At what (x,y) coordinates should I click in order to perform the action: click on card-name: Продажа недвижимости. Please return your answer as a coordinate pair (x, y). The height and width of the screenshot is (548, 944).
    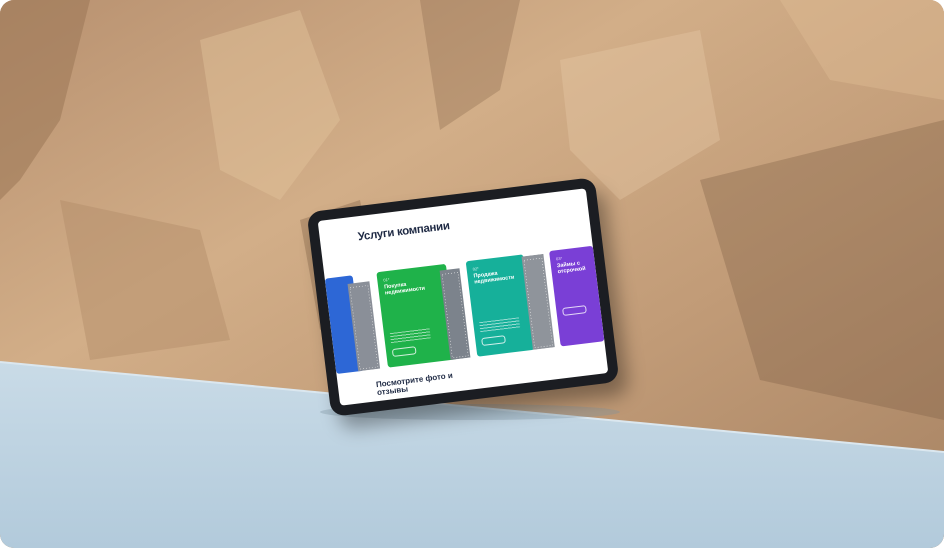
    Looking at the image, I should click on (494, 278).